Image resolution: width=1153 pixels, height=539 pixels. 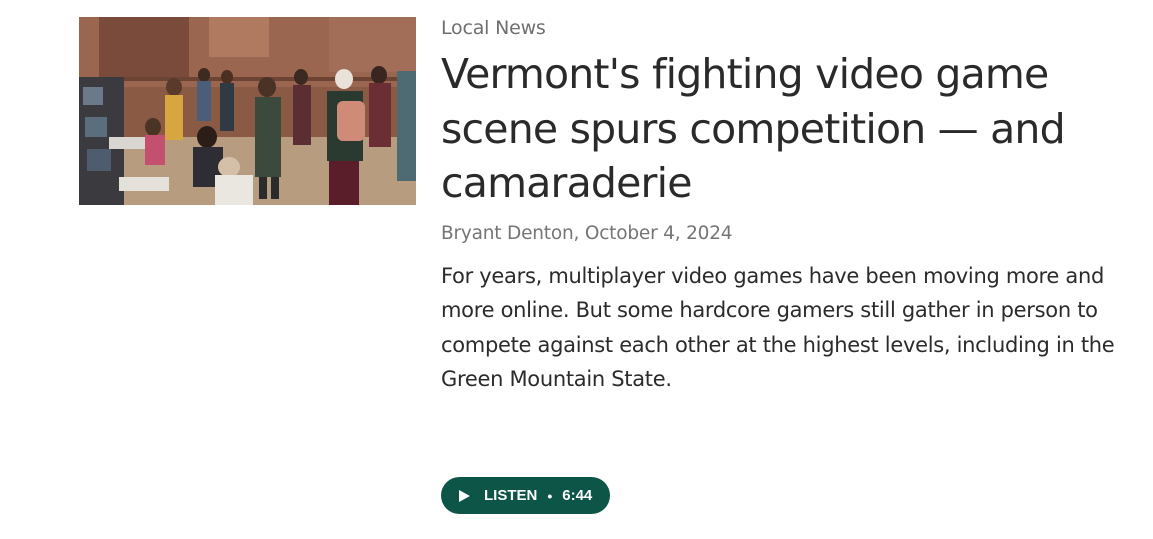 I want to click on story-photo, so click(x=247, y=111).